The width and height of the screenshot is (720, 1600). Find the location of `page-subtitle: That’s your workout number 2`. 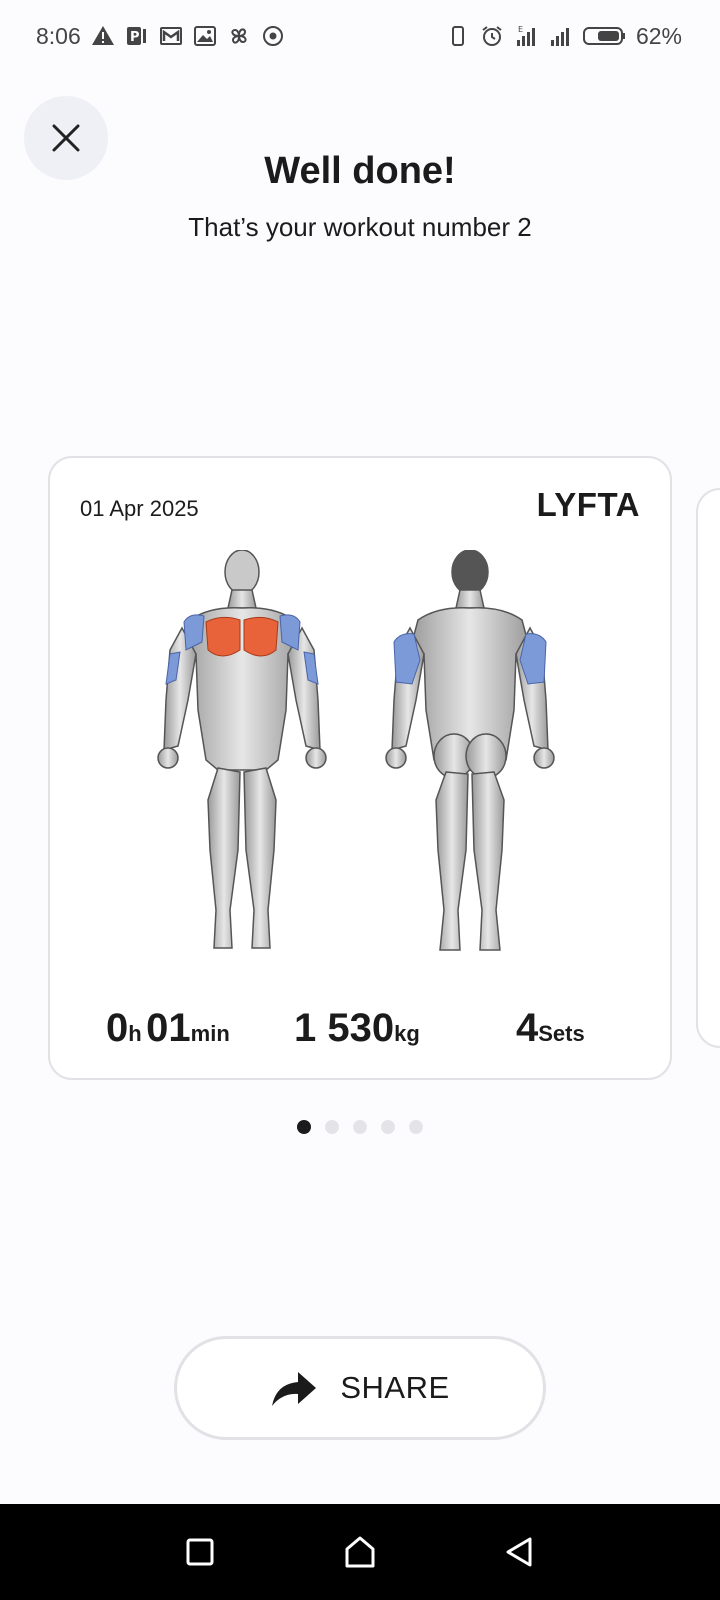

page-subtitle: That’s your workout number 2 is located at coordinates (360, 227).